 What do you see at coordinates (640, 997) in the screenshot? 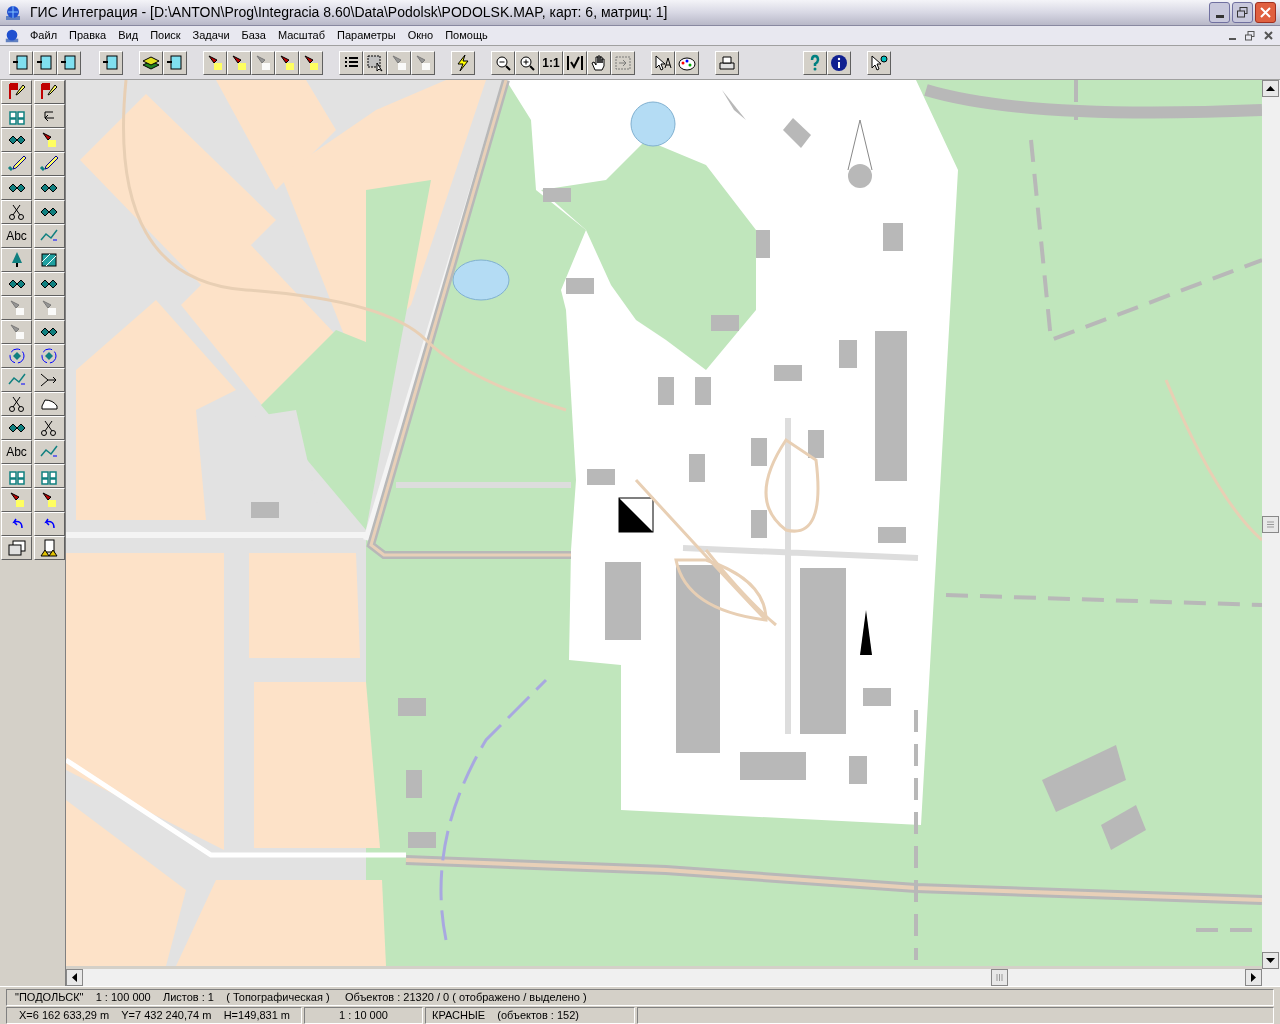
I see `status-panel: "ПОДОЛЬСК" 1 : 100 000 Листов : 1 ( Топографическая ) Объектов : 21320 / 0 ( отображено / выделено )` at bounding box center [640, 997].